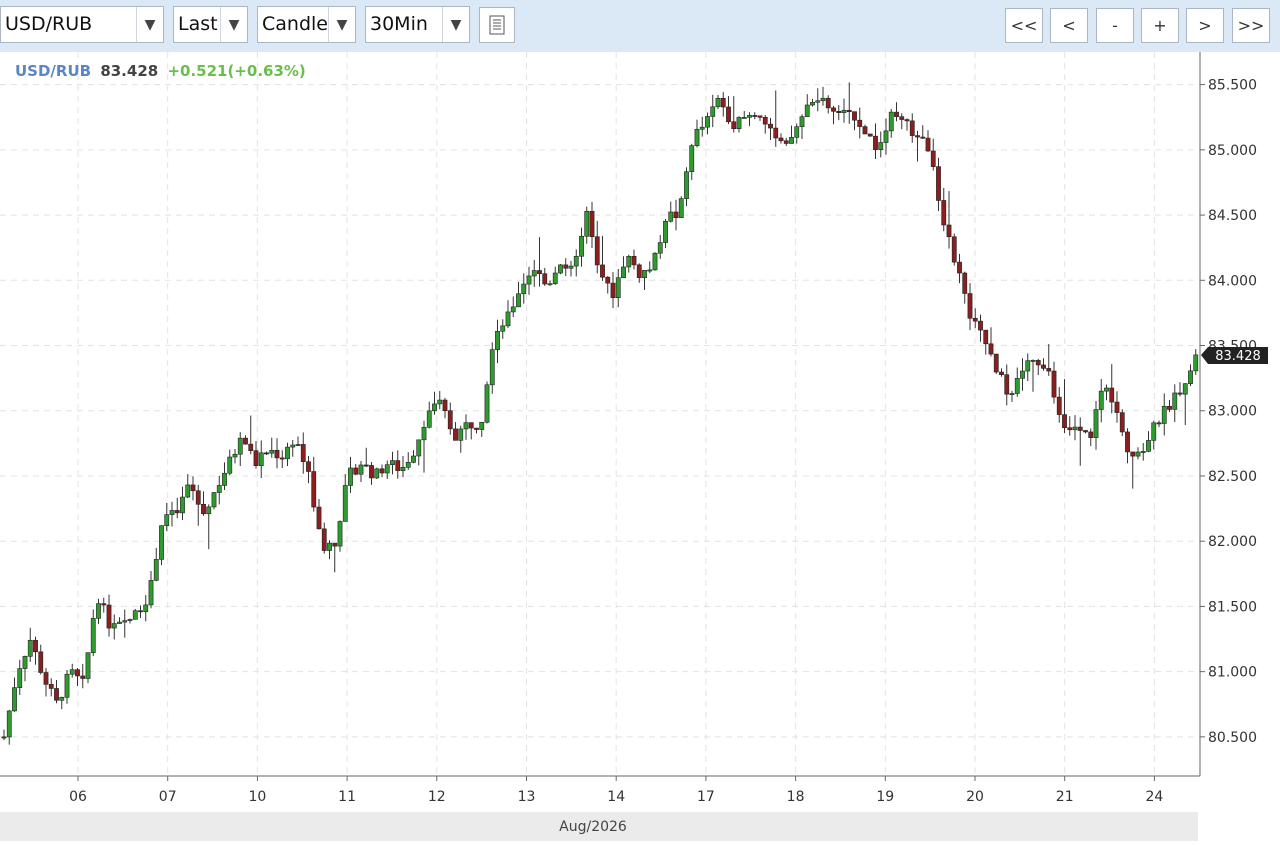 Image resolution: width=1280 pixels, height=845 pixels. Describe the element at coordinates (1205, 25) in the screenshot. I see `scroll-forward-button: >` at that location.